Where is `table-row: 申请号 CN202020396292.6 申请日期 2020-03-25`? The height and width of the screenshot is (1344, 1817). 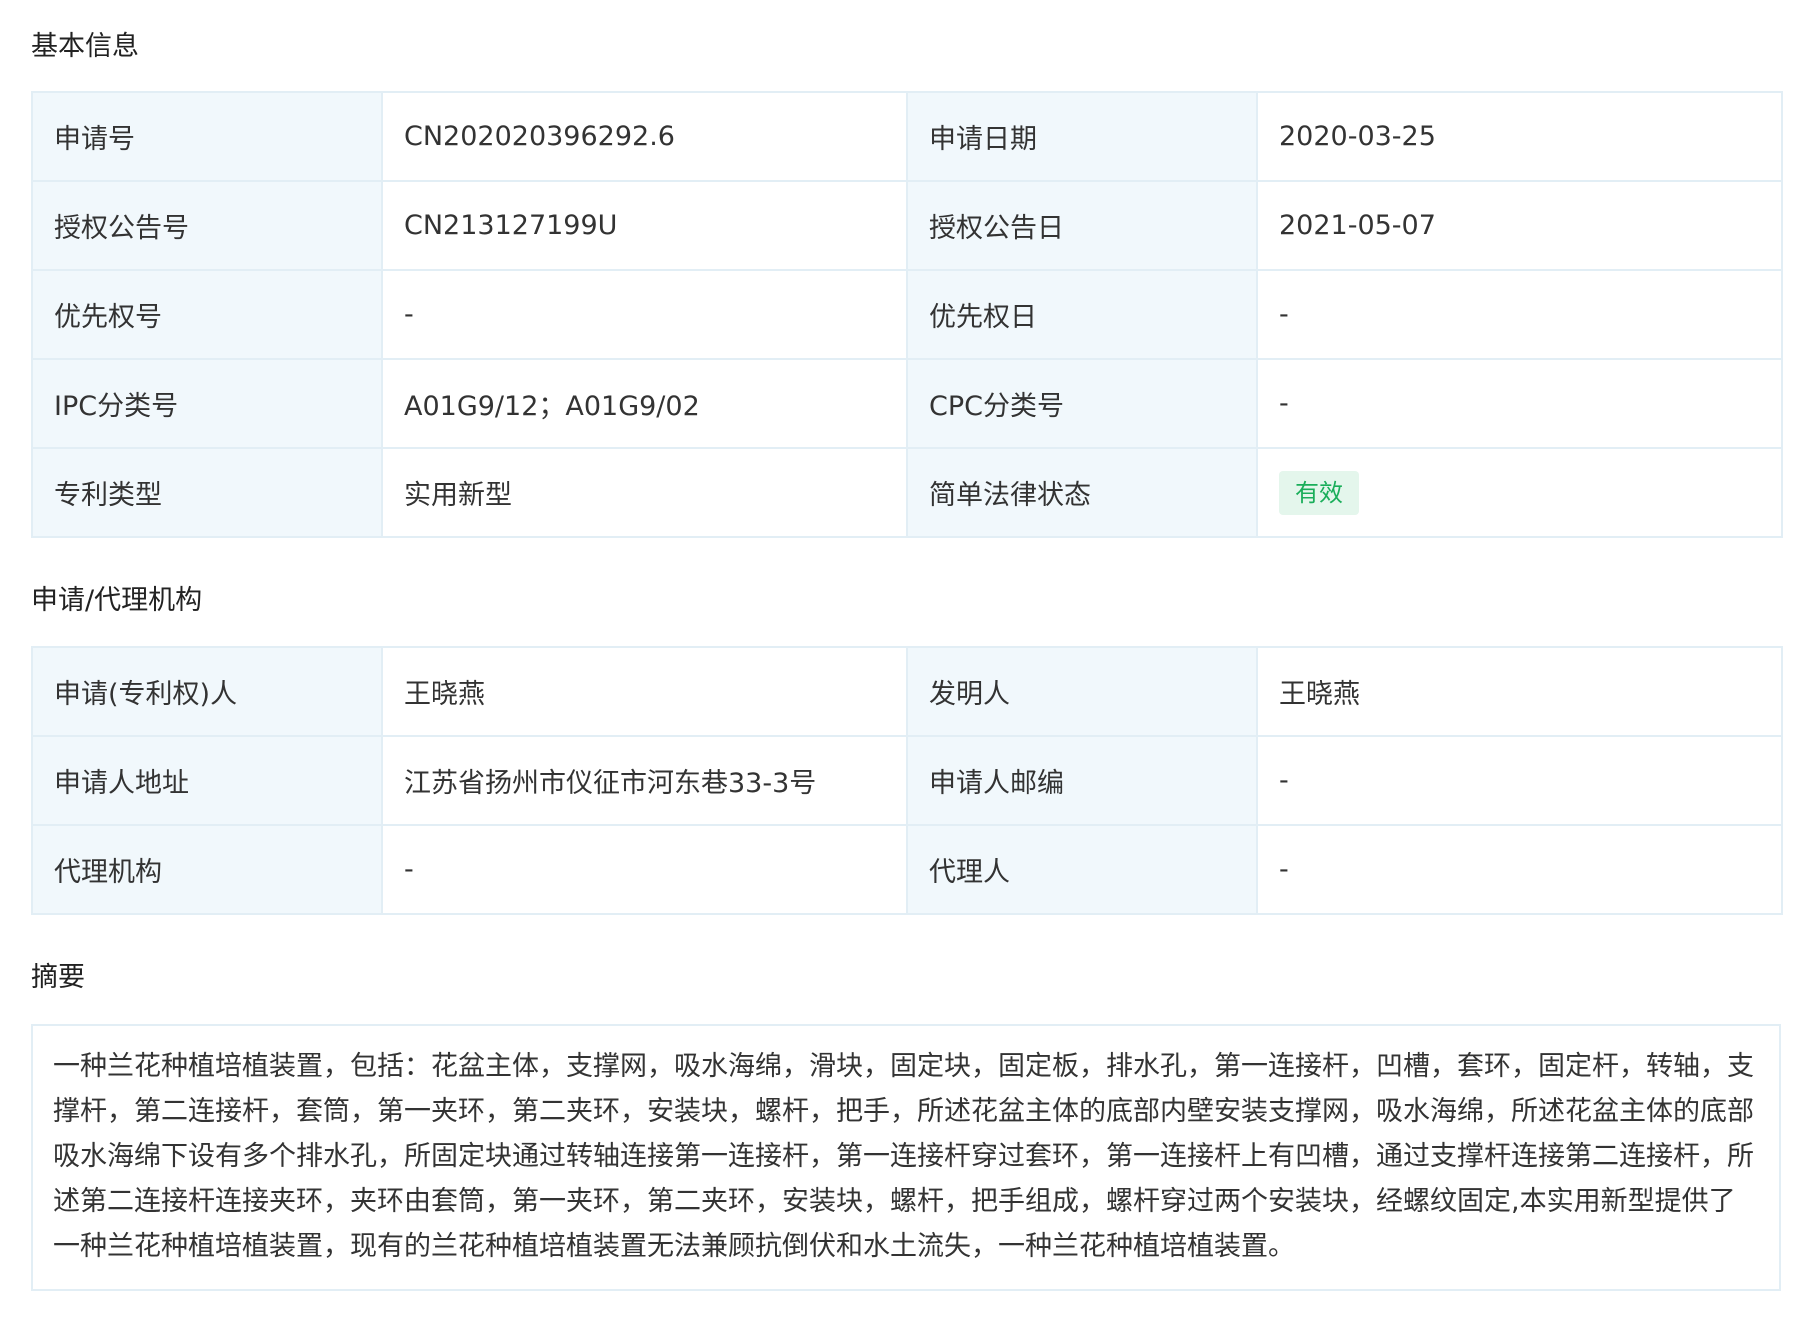
table-row: 申请号 CN202020396292.6 申请日期 2020-03-25 is located at coordinates (907, 136).